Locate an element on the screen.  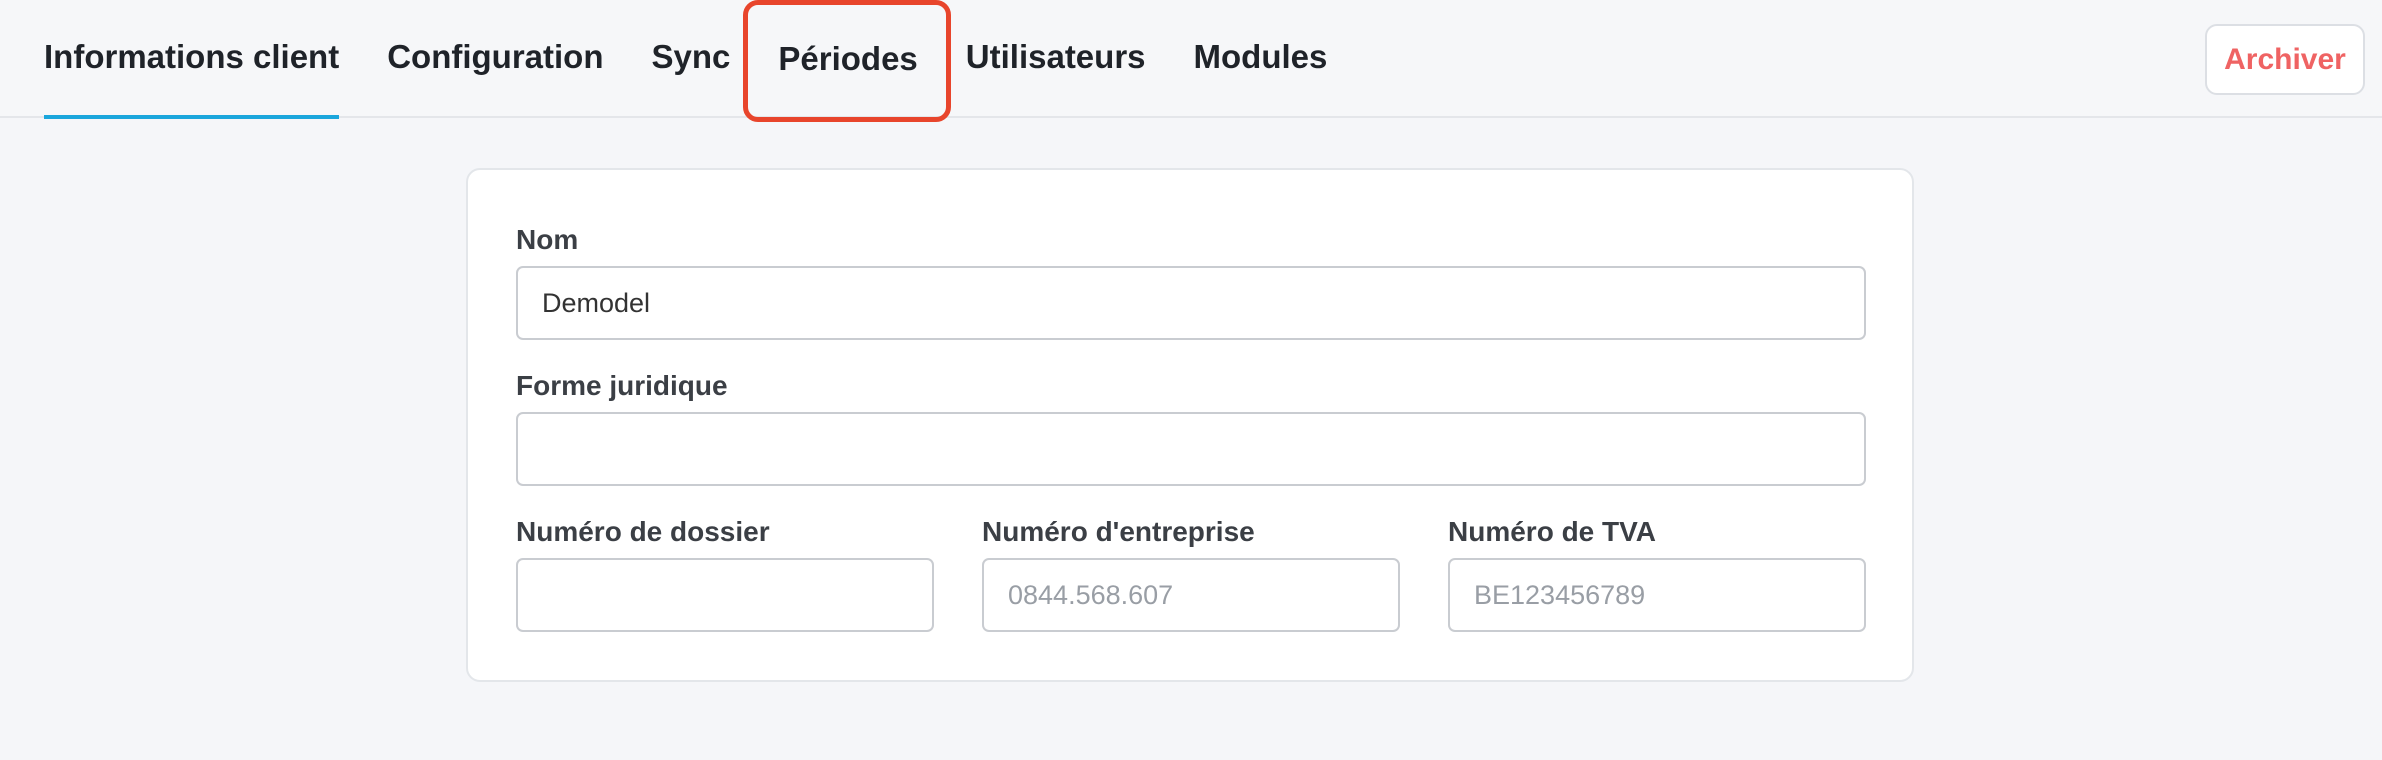
tab-periodes: Périodes is located at coordinates (847, 61).